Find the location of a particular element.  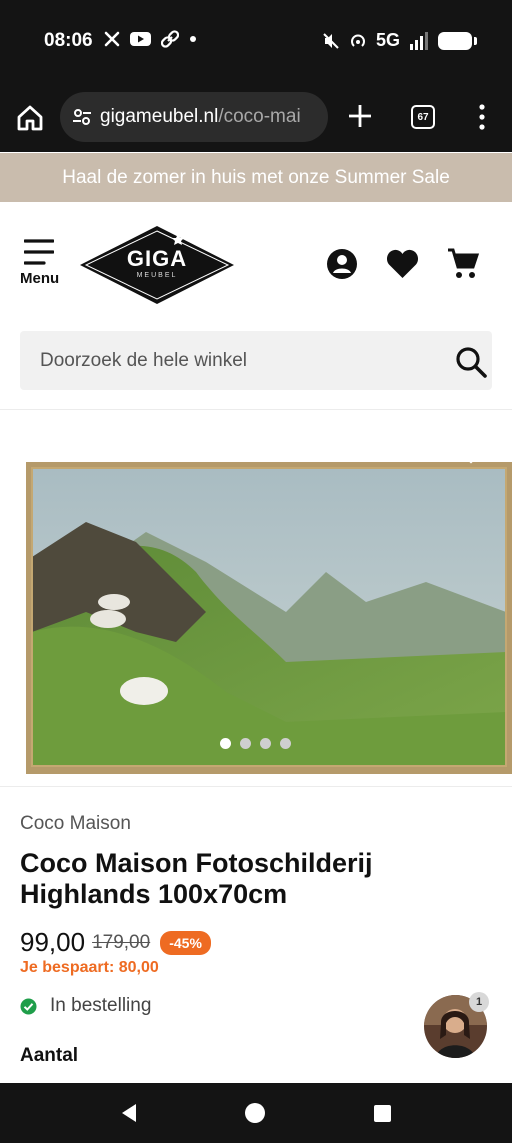

menu-button: Menu is located at coordinates (40, 266).